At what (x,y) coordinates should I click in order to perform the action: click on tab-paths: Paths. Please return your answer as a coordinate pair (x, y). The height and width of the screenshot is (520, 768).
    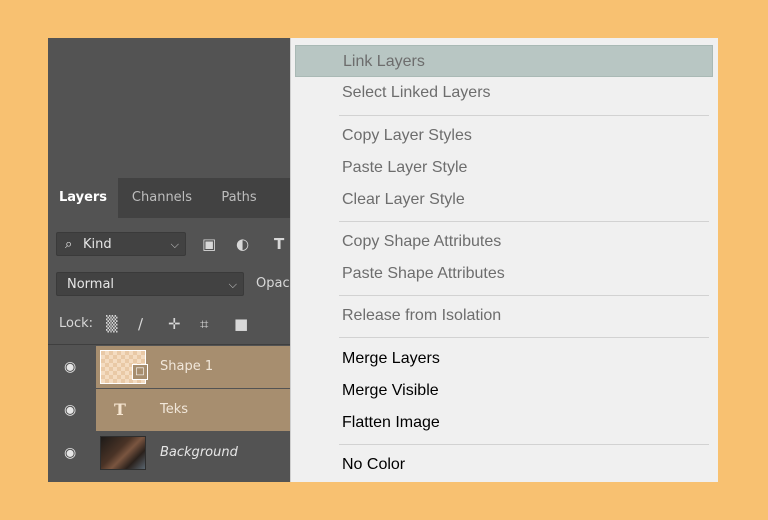
    Looking at the image, I should click on (239, 198).